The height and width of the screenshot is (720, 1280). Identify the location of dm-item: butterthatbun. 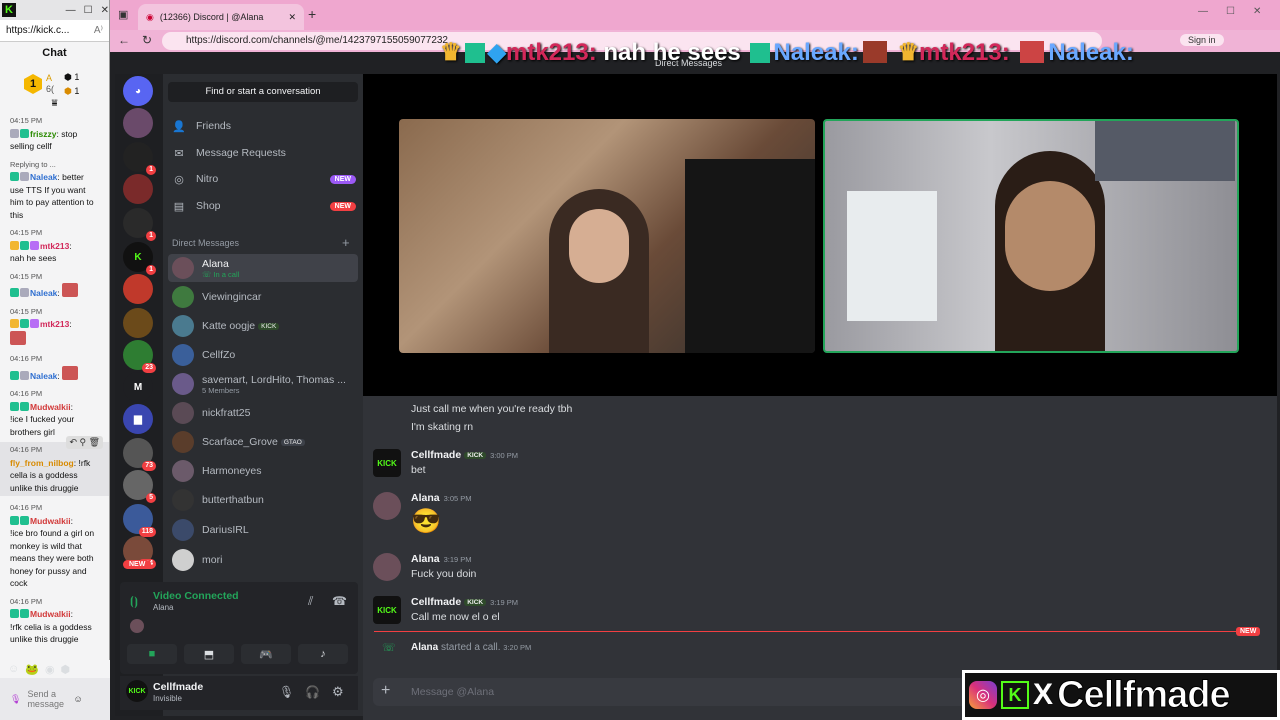
(263, 500).